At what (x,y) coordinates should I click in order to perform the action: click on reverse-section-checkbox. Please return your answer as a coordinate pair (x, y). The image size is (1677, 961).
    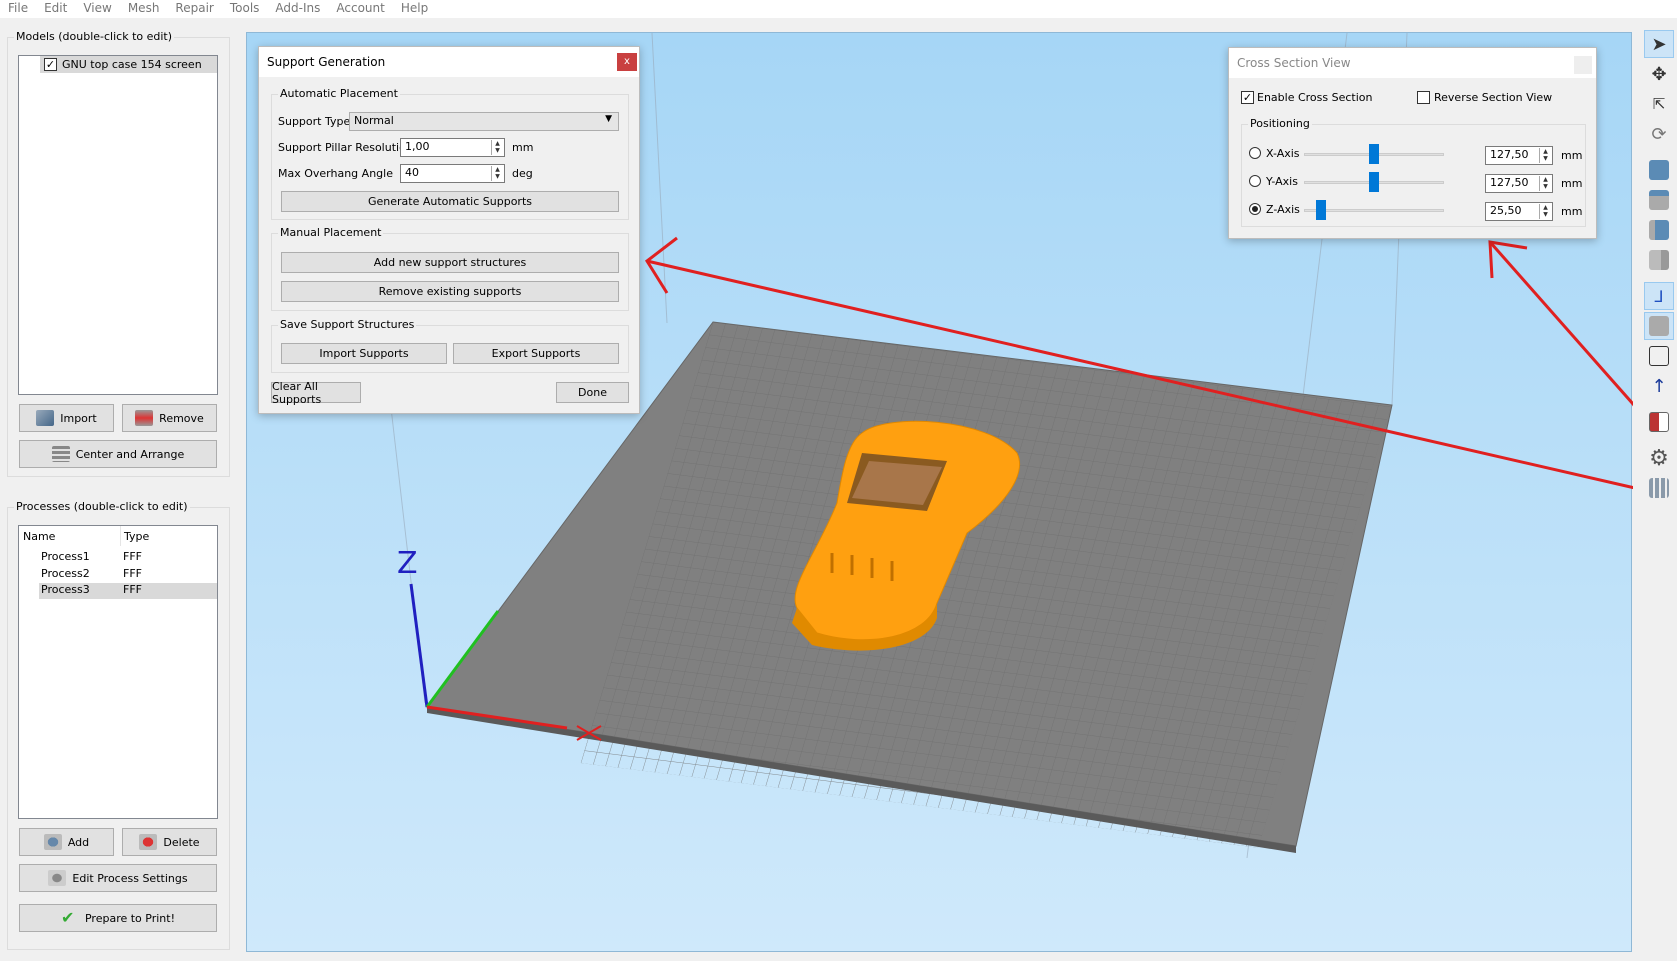
    Looking at the image, I should click on (1423, 97).